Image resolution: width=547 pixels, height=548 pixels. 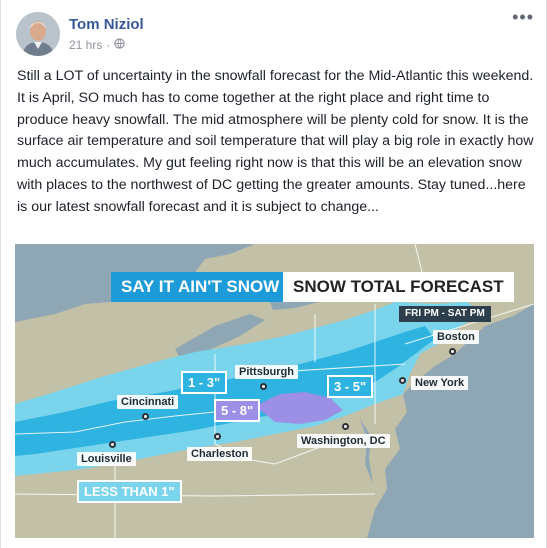 I want to click on city-marker-pittsburgh, so click(x=263, y=386).